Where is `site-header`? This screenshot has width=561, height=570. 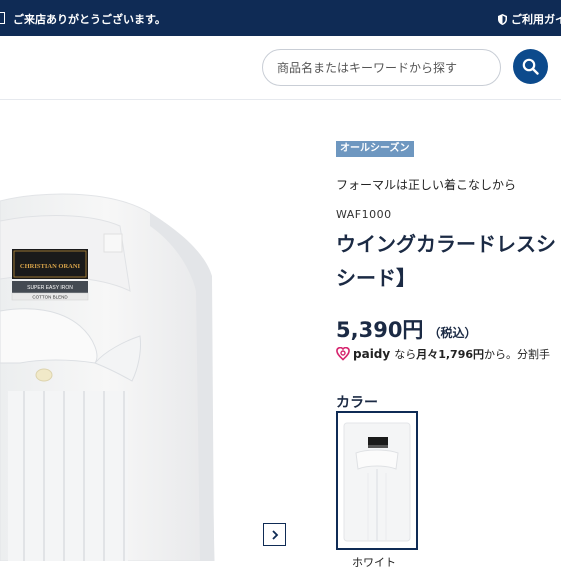
site-header is located at coordinates (280, 68).